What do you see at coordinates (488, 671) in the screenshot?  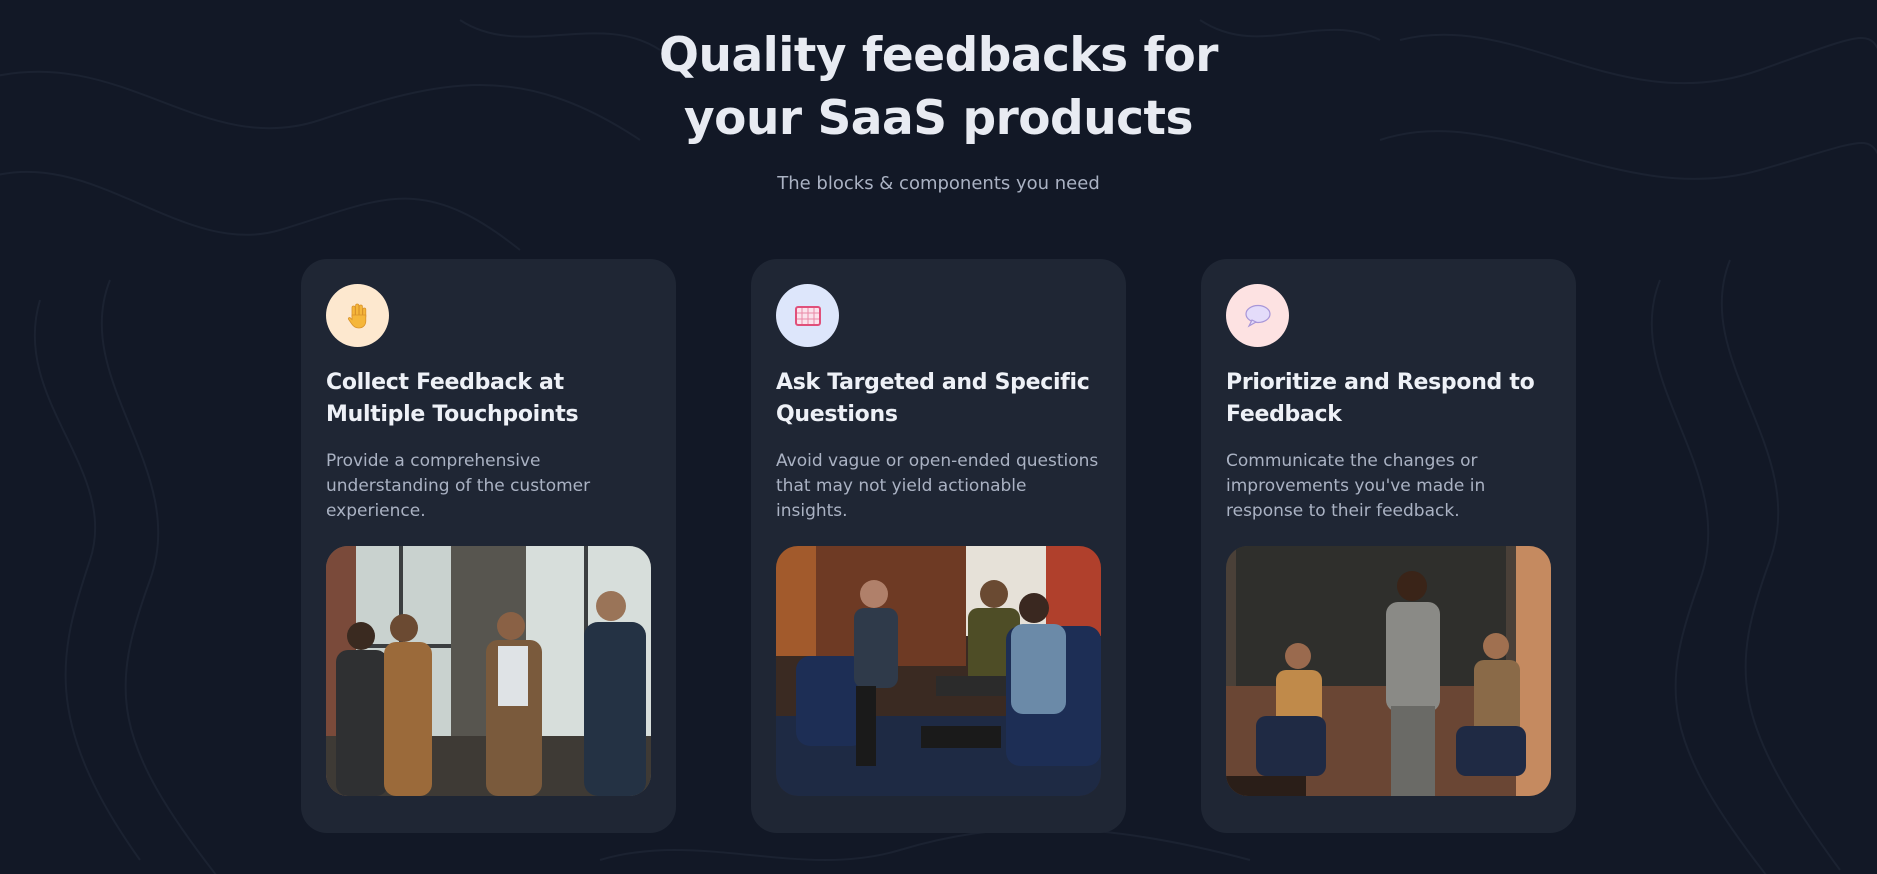 I see `card-photo-men-in-suits` at bounding box center [488, 671].